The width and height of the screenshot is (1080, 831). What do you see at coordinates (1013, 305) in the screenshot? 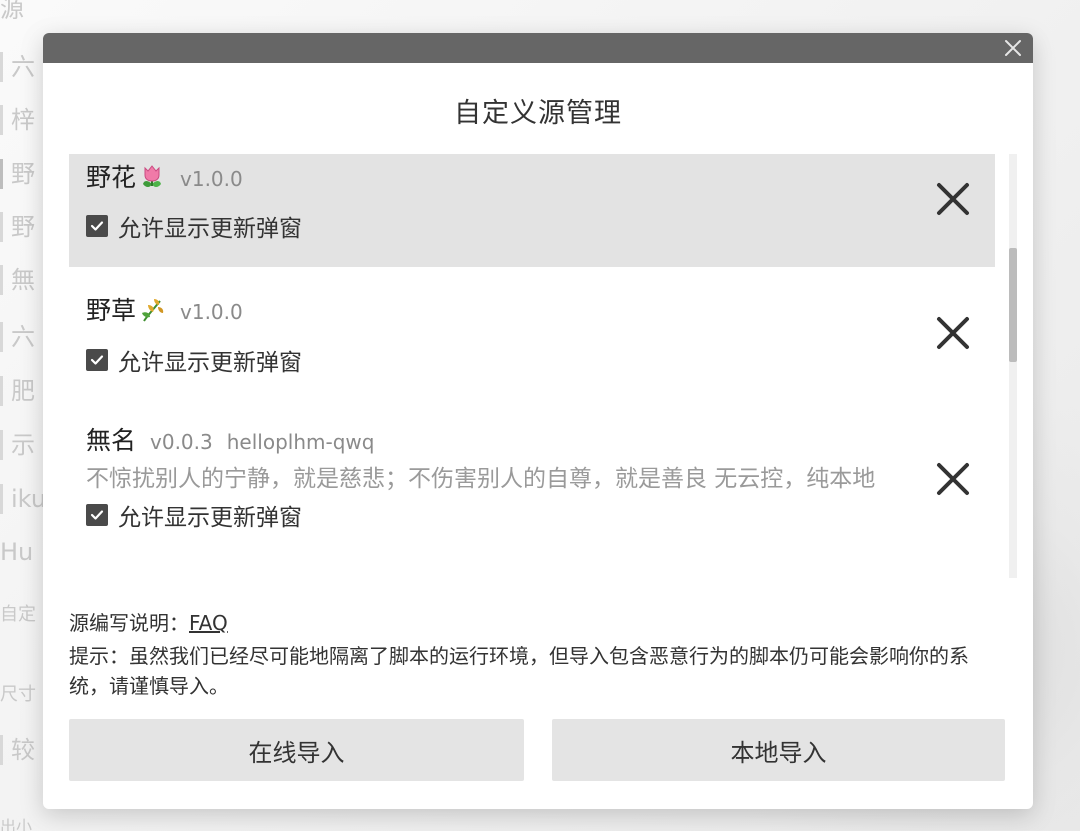
I see `scrollbar-thumb` at bounding box center [1013, 305].